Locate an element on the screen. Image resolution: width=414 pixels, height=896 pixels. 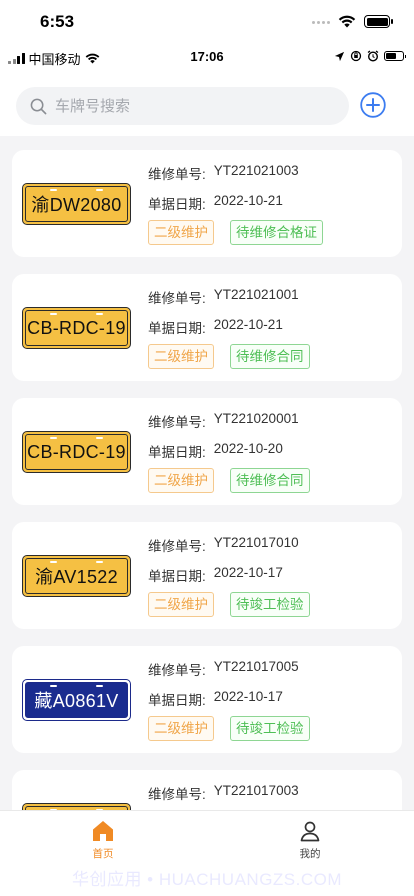
order-date-row: 单据日期: 2022-10-20 is located at coordinates (215, 451).